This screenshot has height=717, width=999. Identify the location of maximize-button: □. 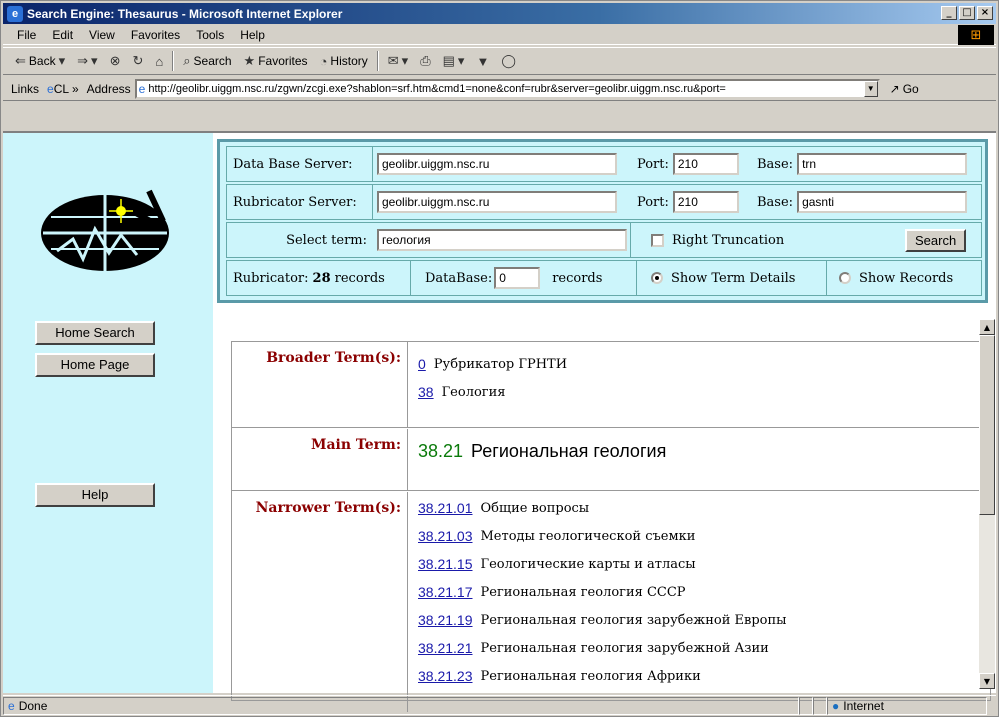
(967, 13).